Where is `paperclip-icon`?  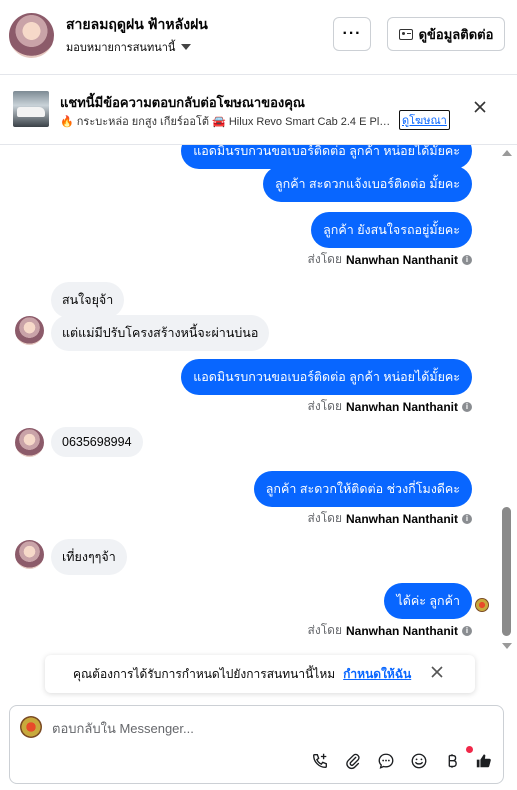
paperclip-icon is located at coordinates (353, 761).